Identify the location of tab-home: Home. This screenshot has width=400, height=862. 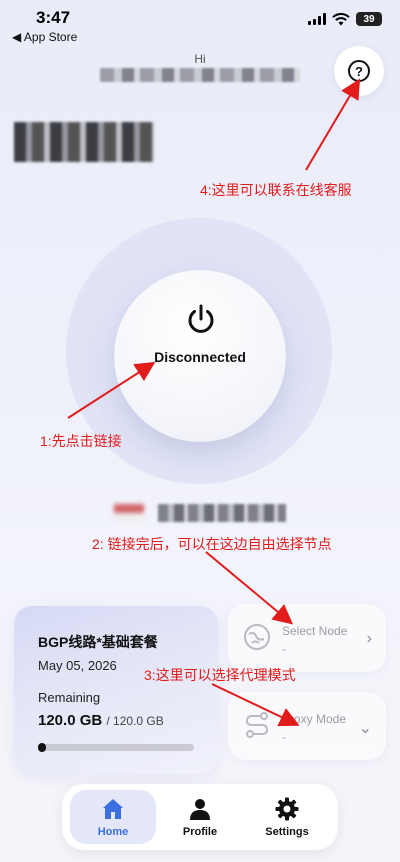
(113, 817).